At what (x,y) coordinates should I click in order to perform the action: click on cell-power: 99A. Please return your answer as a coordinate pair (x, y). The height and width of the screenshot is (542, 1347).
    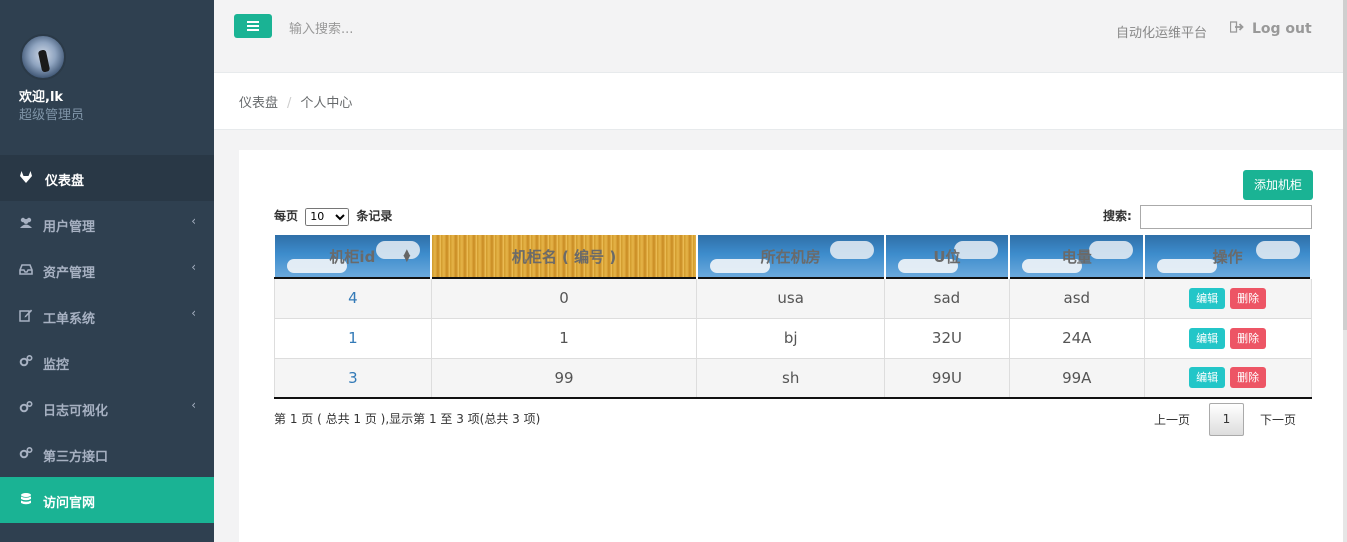
    Looking at the image, I should click on (1077, 377).